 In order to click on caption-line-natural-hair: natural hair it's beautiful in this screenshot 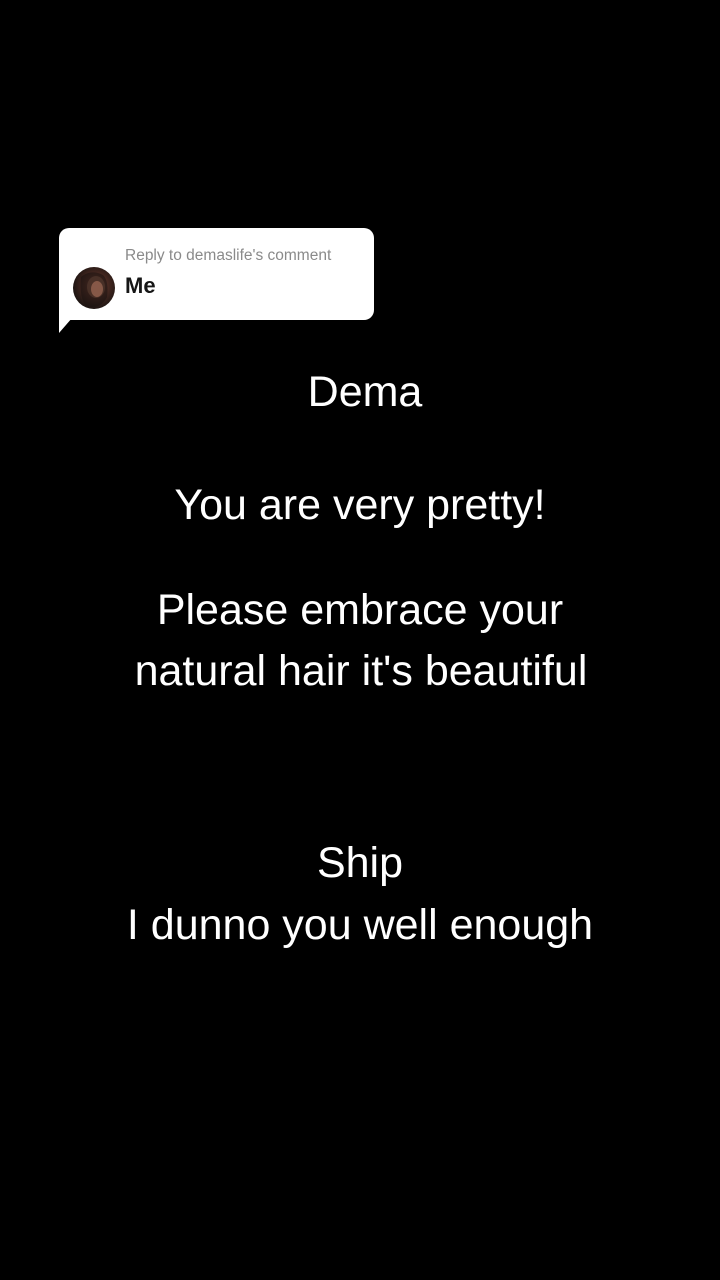, I will do `click(361, 671)`.